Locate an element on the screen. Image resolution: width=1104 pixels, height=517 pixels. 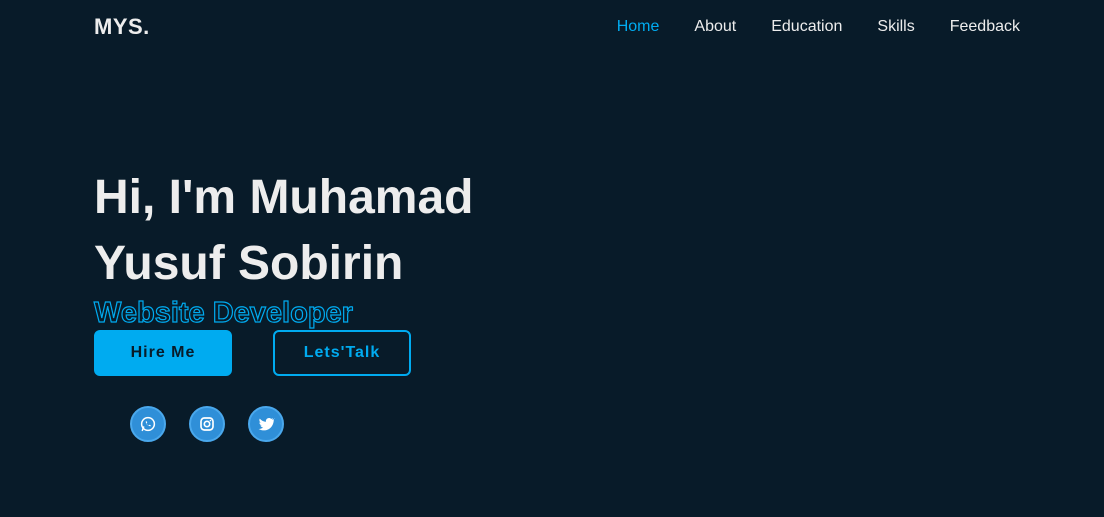
whatsapp-icon is located at coordinates (148, 424).